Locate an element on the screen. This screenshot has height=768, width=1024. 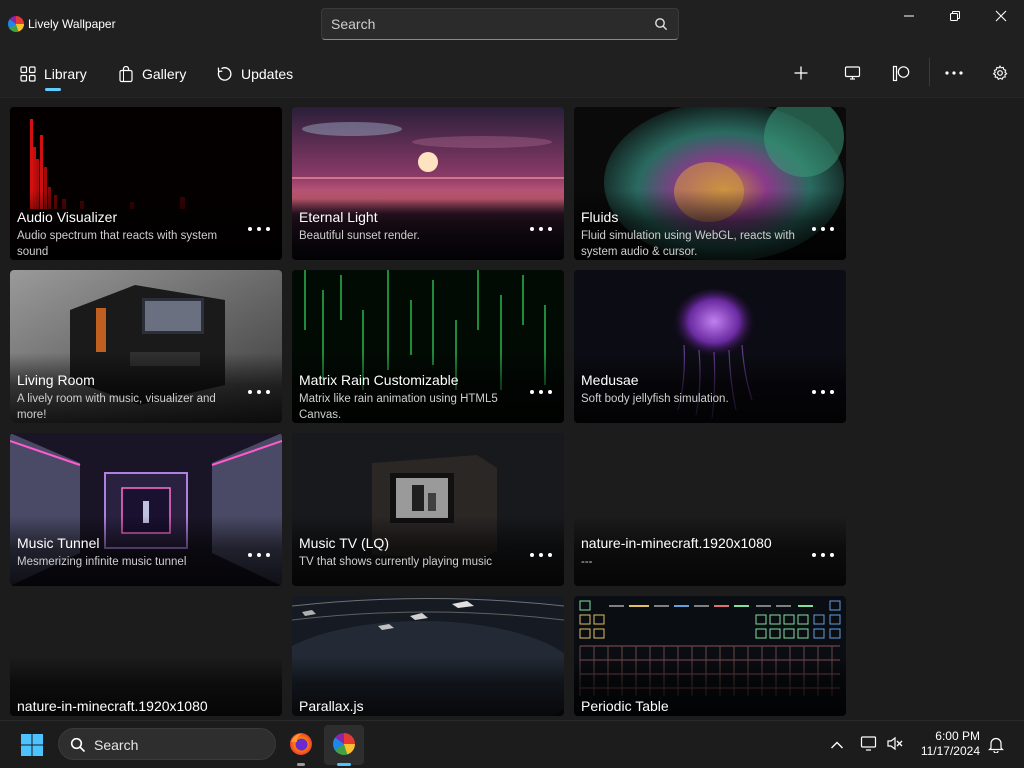
gear-icon is located at coordinates (1000, 73).